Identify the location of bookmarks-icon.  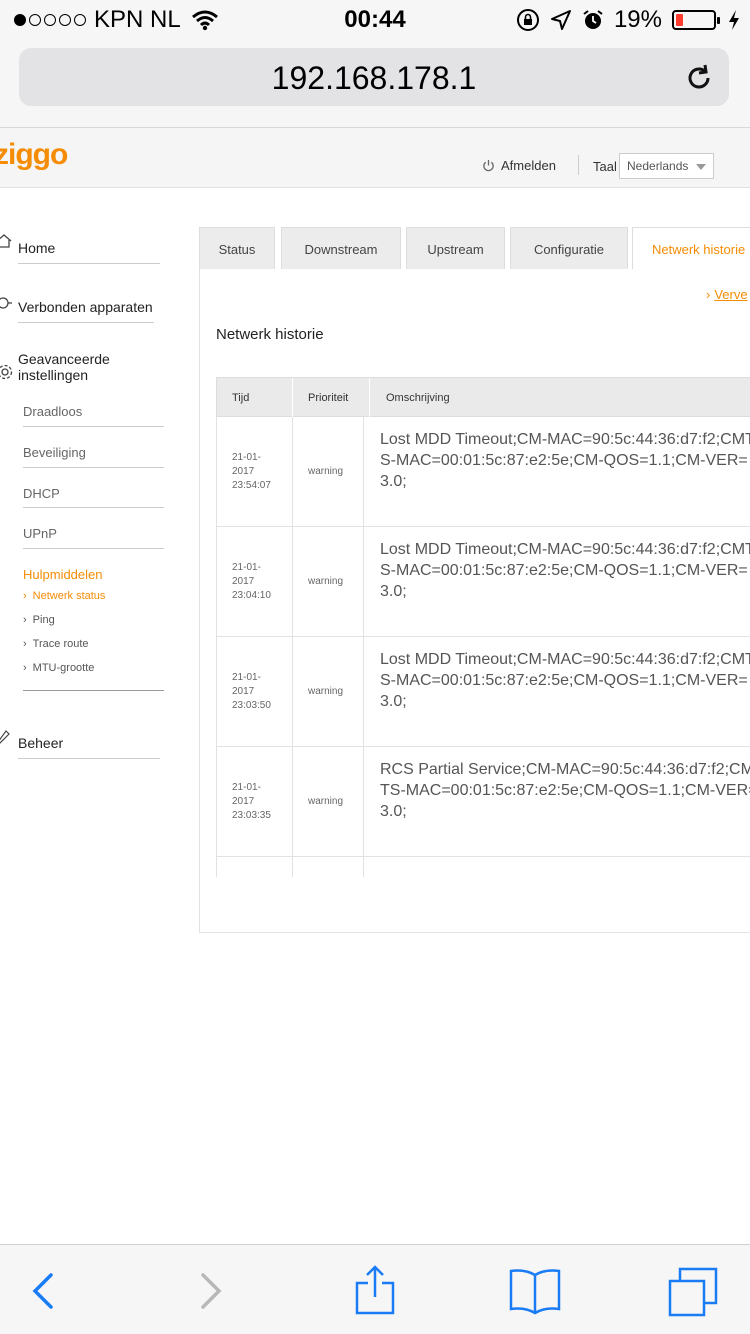
(535, 1291).